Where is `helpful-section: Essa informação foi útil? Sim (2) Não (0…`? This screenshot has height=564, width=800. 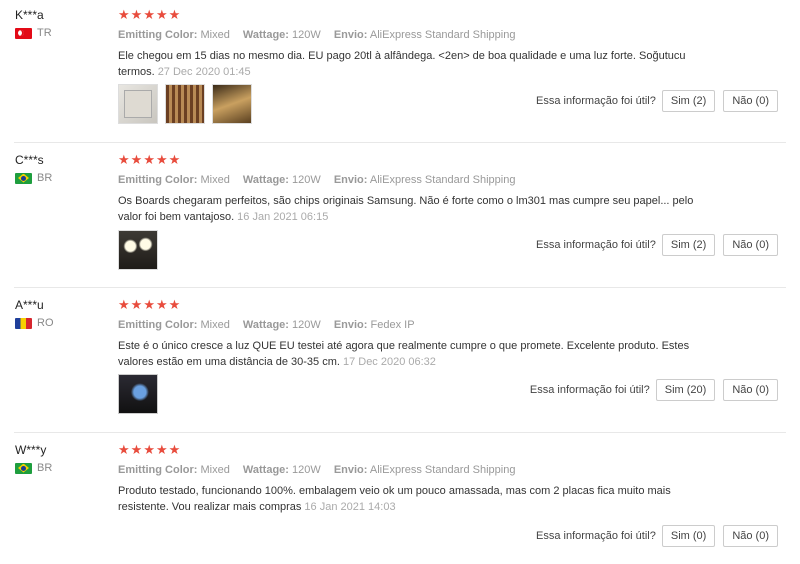 helpful-section: Essa informação foi útil? Sim (2) Não (0… is located at coordinates (657, 245).